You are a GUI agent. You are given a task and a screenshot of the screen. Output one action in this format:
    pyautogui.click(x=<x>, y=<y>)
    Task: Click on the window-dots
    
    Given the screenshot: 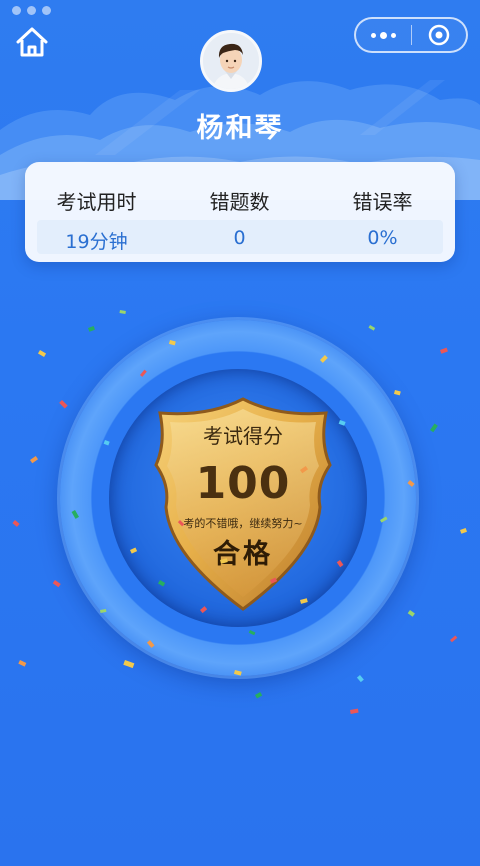 What is the action you would take?
    pyautogui.click(x=31, y=10)
    